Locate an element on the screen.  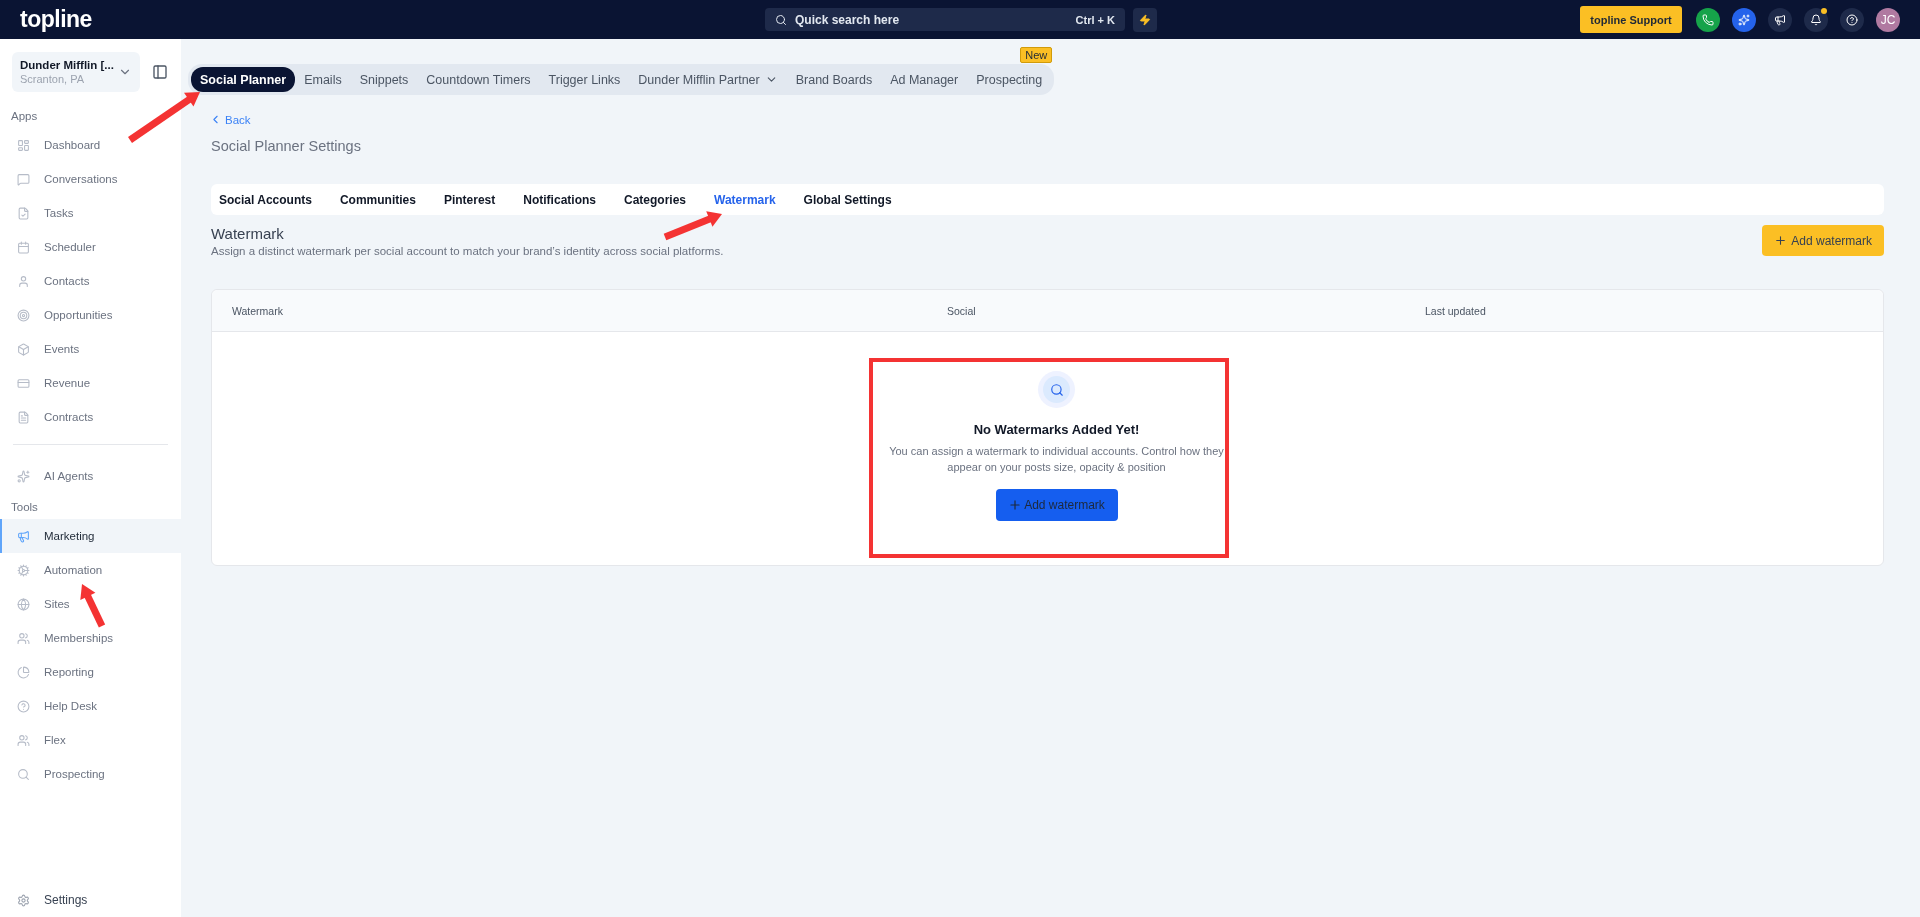
add-watermark-button: Add watermark is located at coordinates (1823, 240).